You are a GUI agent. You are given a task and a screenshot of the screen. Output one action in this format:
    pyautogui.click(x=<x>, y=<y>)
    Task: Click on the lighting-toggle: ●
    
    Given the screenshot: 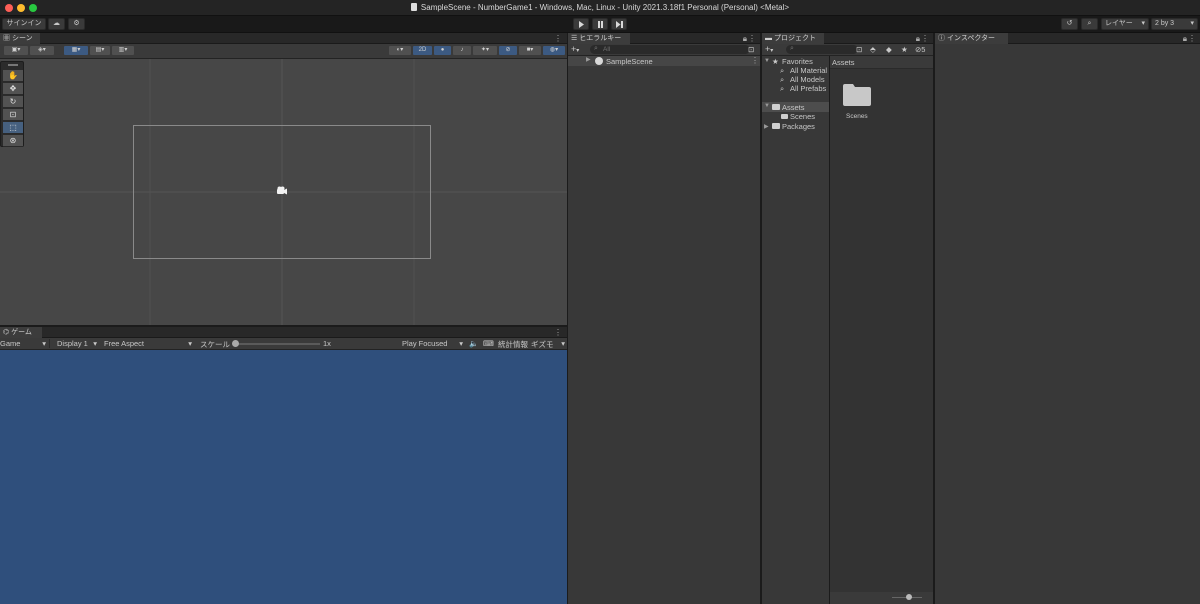 What is the action you would take?
    pyautogui.click(x=442, y=50)
    